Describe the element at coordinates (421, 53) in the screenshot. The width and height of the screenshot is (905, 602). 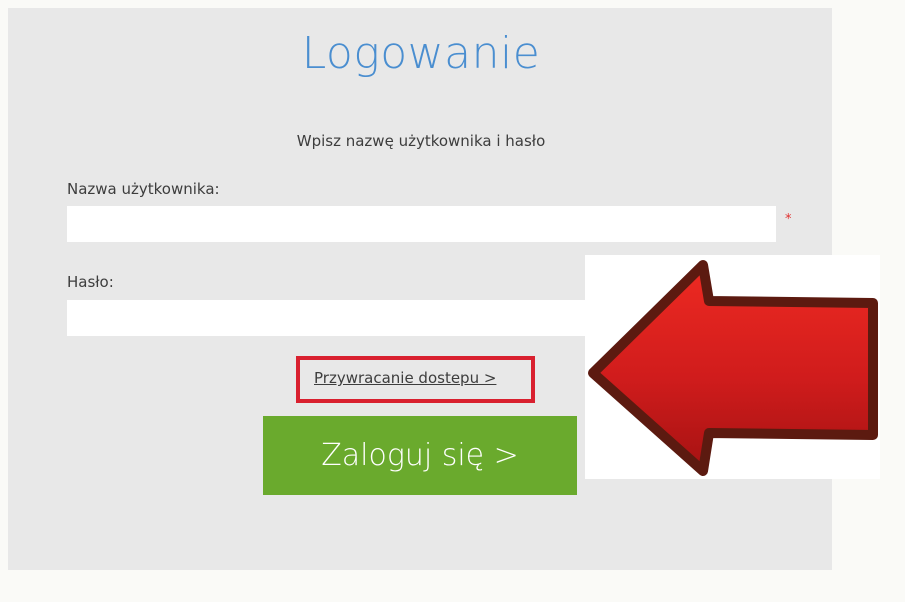
I see `page-title: Logowanie` at that location.